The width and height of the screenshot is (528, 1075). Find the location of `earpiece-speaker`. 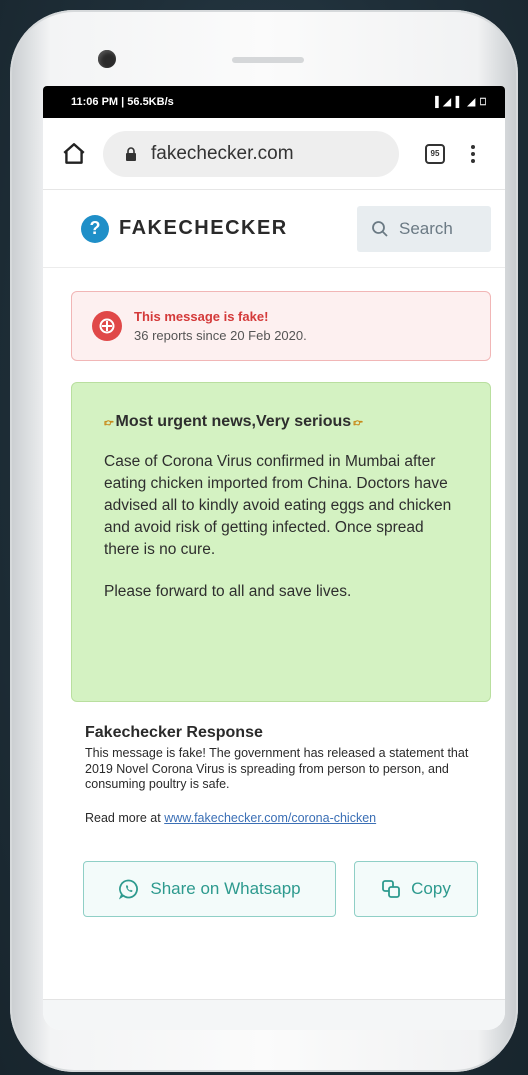

earpiece-speaker is located at coordinates (268, 60).